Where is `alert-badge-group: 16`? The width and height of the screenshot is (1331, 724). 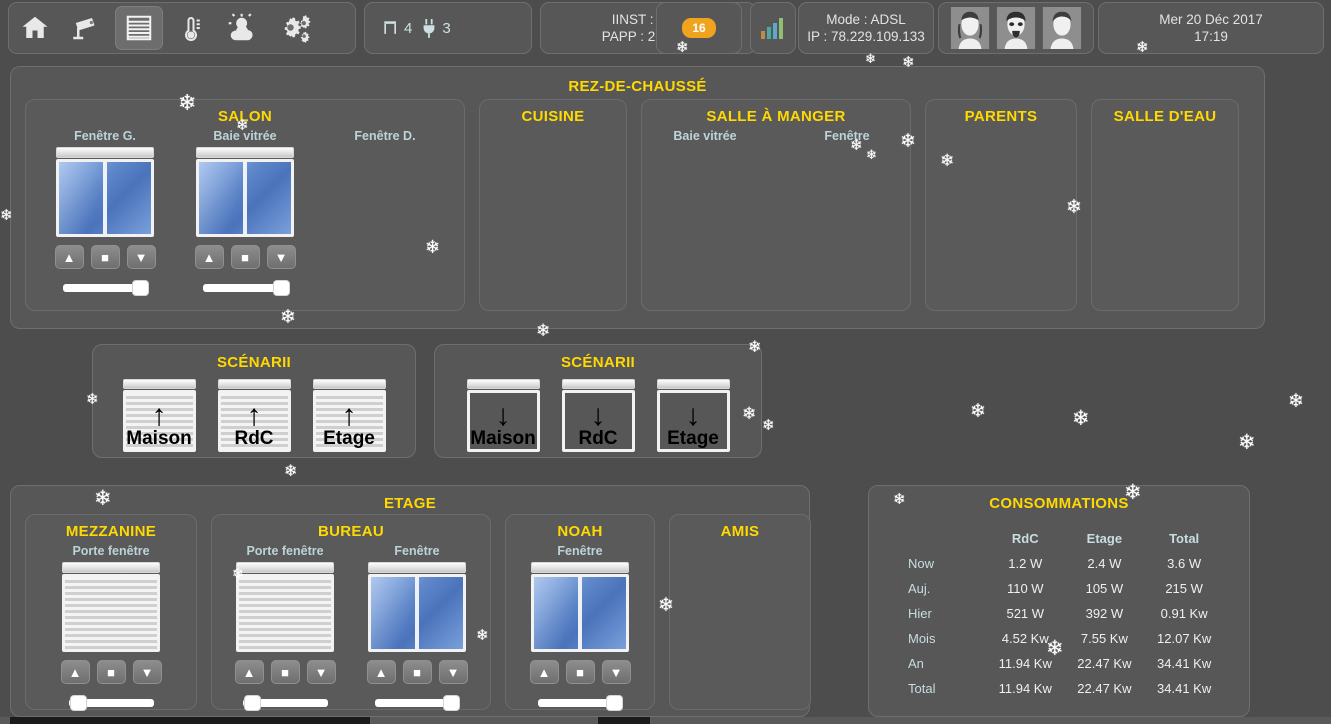
alert-badge-group: 16 is located at coordinates (699, 28).